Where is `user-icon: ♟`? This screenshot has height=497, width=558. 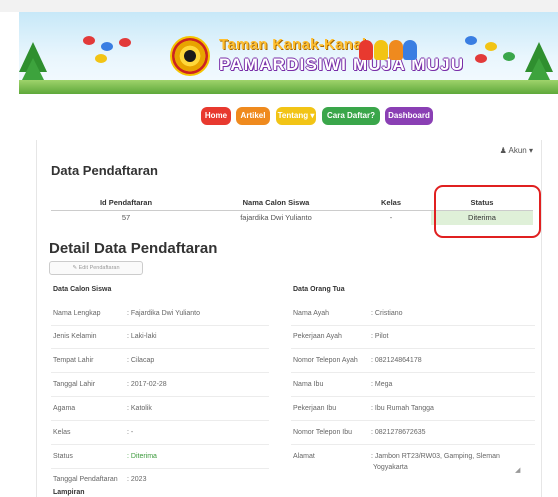 user-icon: ♟ is located at coordinates (503, 150).